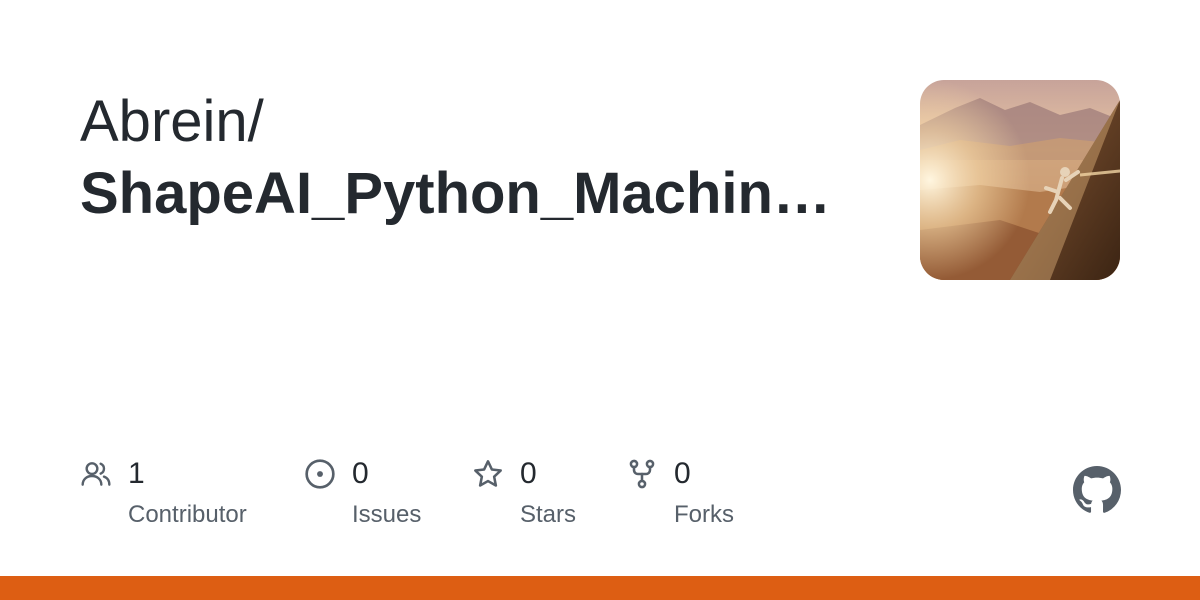 This screenshot has width=1200, height=600. I want to click on owner-avatar, so click(1020, 180).